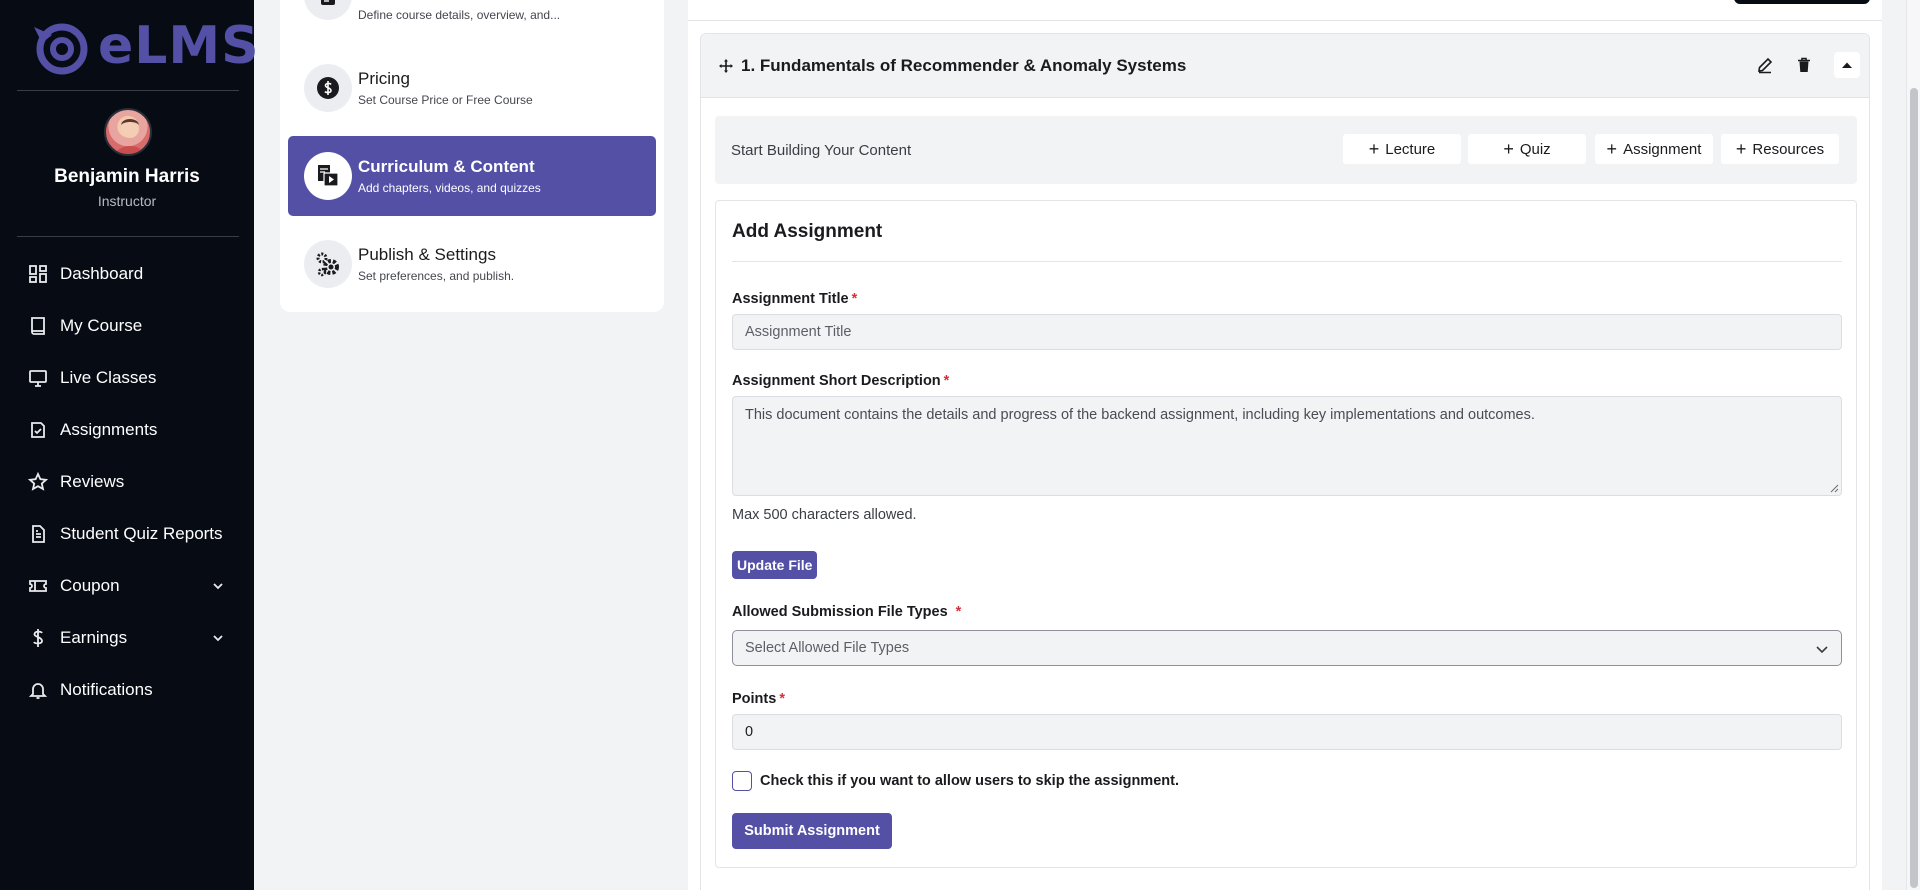  Describe the element at coordinates (127, 378) in the screenshot. I see `sidebar-item-live-classes: Live Classes` at that location.